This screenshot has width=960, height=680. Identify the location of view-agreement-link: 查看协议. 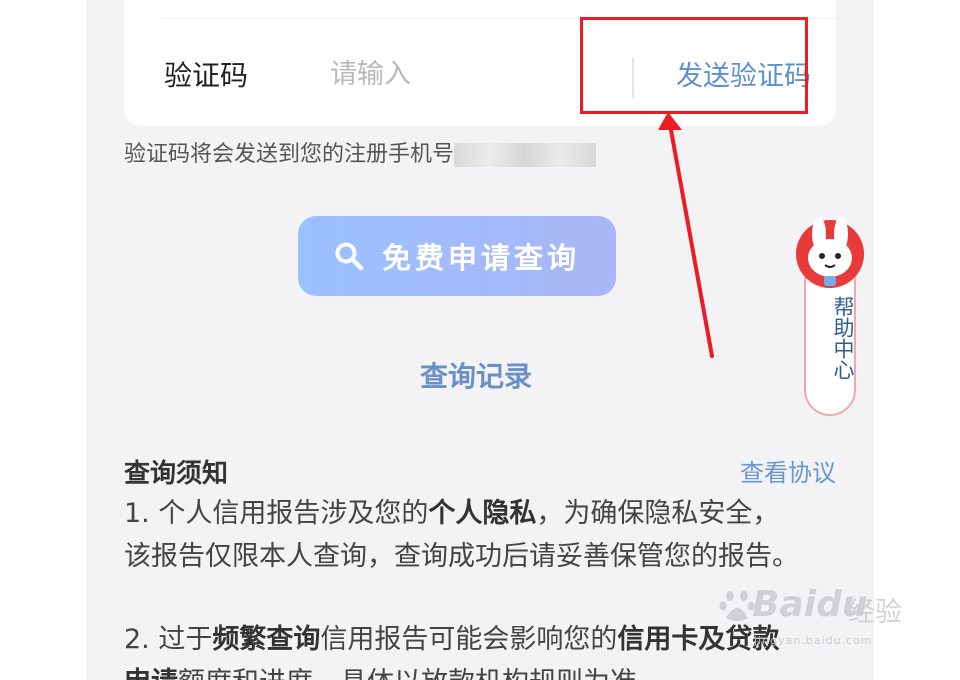
(788, 470).